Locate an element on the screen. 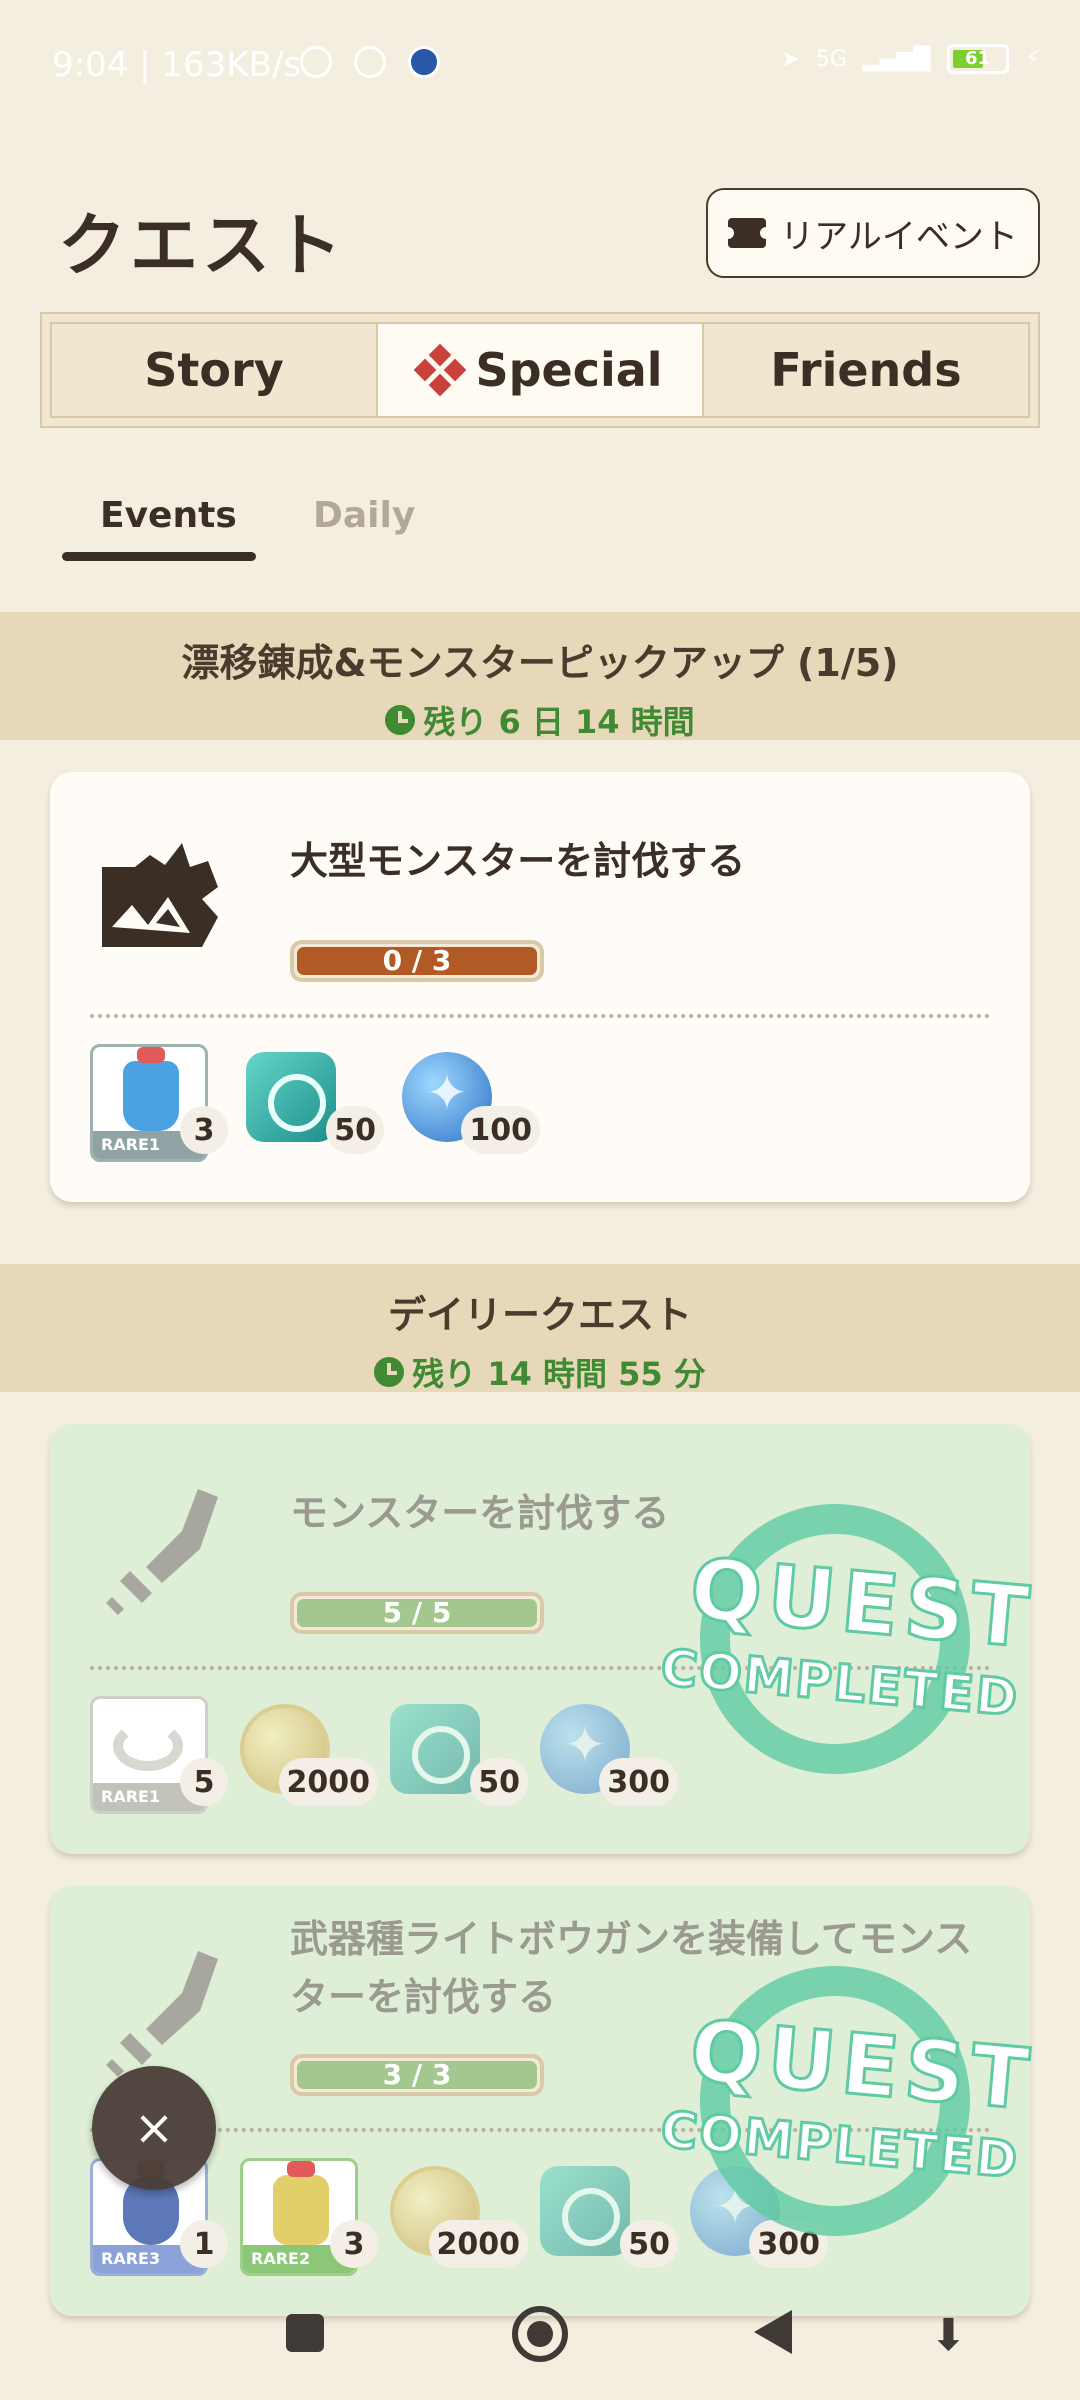 The width and height of the screenshot is (1080, 2400). location-icon: ➤ is located at coordinates (790, 59).